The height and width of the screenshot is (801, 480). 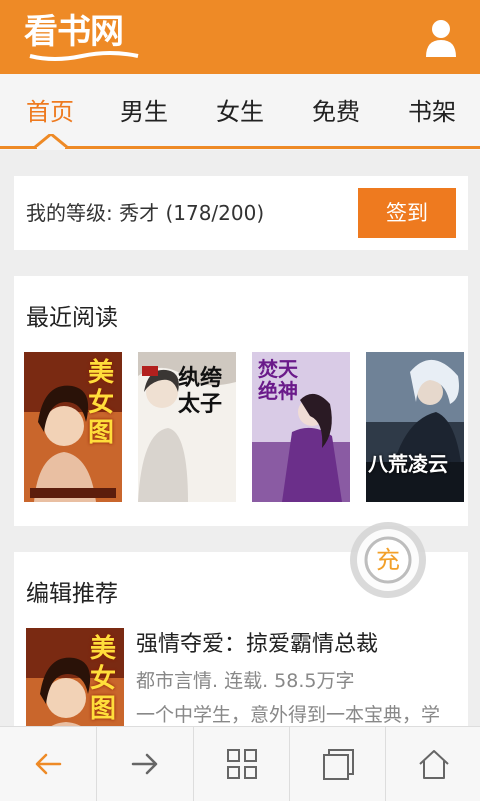 I want to click on recommended-book-title: 强情夺爱：掠爱霸情总裁, so click(x=257, y=642).